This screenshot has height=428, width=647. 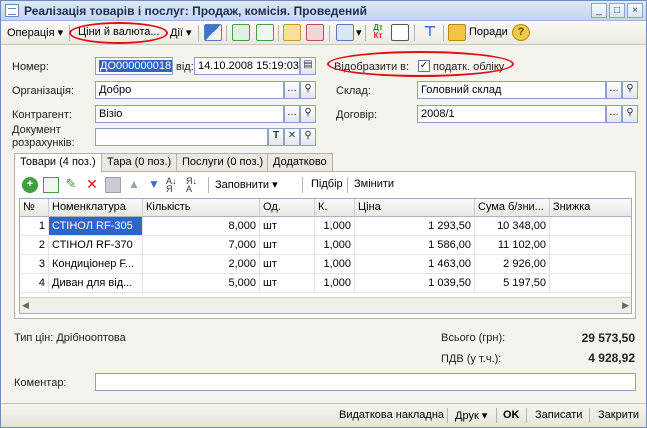 What do you see at coordinates (400, 32) in the screenshot?
I see `report-icon` at bounding box center [400, 32].